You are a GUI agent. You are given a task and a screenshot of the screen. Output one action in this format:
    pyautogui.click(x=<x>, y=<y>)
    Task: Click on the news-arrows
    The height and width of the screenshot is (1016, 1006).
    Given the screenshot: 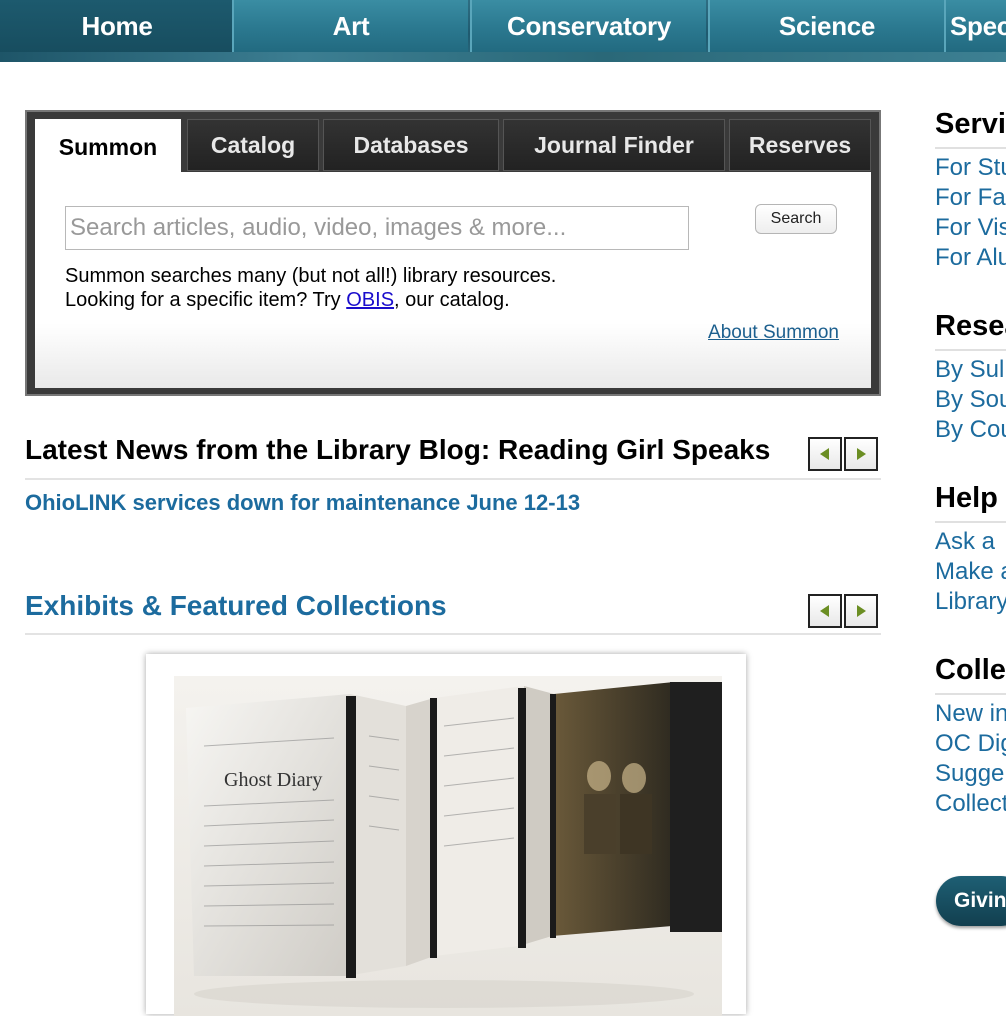 What is the action you would take?
    pyautogui.click(x=843, y=454)
    